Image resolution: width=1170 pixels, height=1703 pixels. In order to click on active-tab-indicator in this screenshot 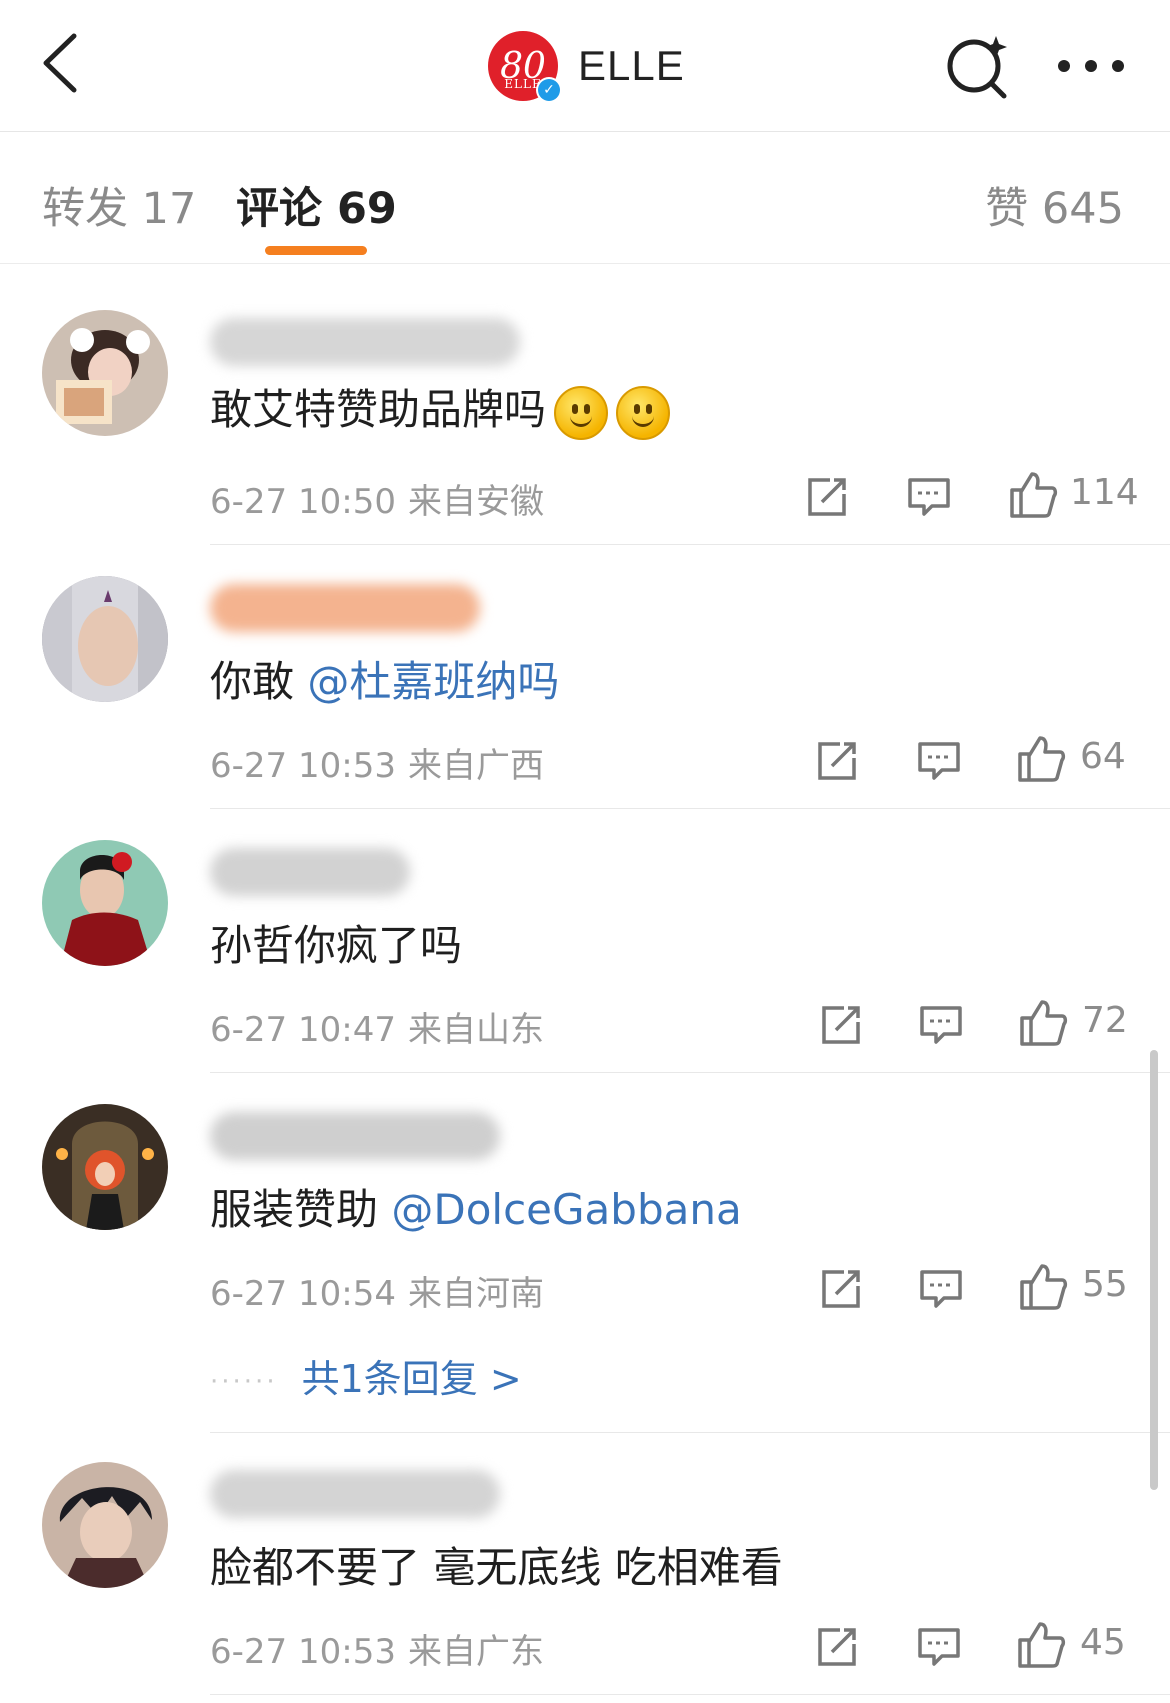, I will do `click(316, 250)`.